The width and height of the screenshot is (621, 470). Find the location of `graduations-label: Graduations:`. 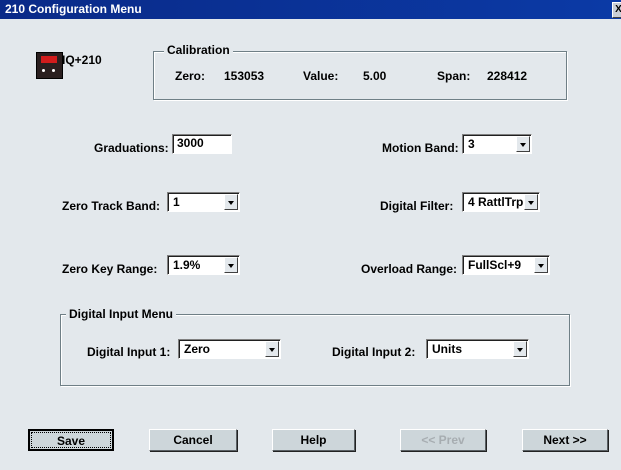

graduations-label: Graduations: is located at coordinates (131, 148).